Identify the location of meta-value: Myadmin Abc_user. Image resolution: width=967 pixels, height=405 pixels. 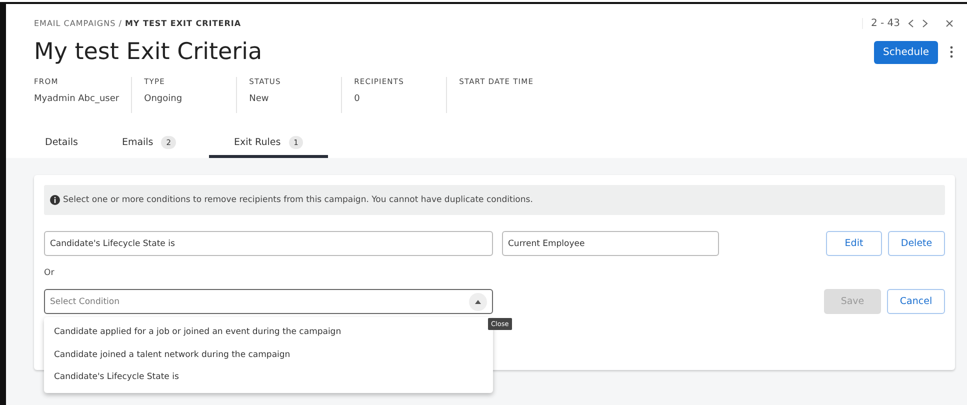
(77, 99).